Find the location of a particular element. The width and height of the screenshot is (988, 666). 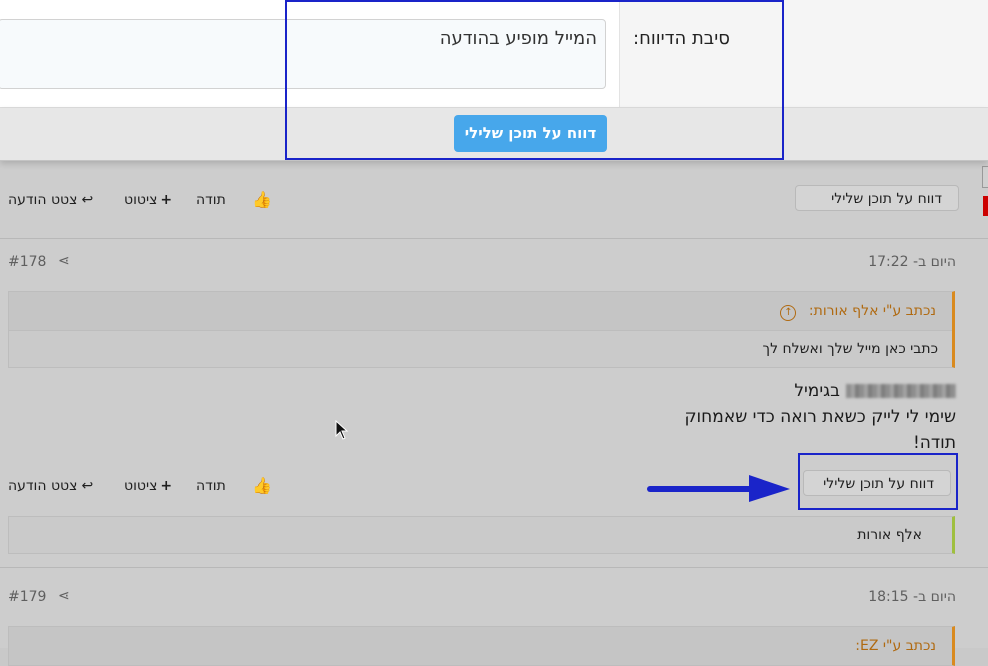

post-number: #179 is located at coordinates (27, 597).